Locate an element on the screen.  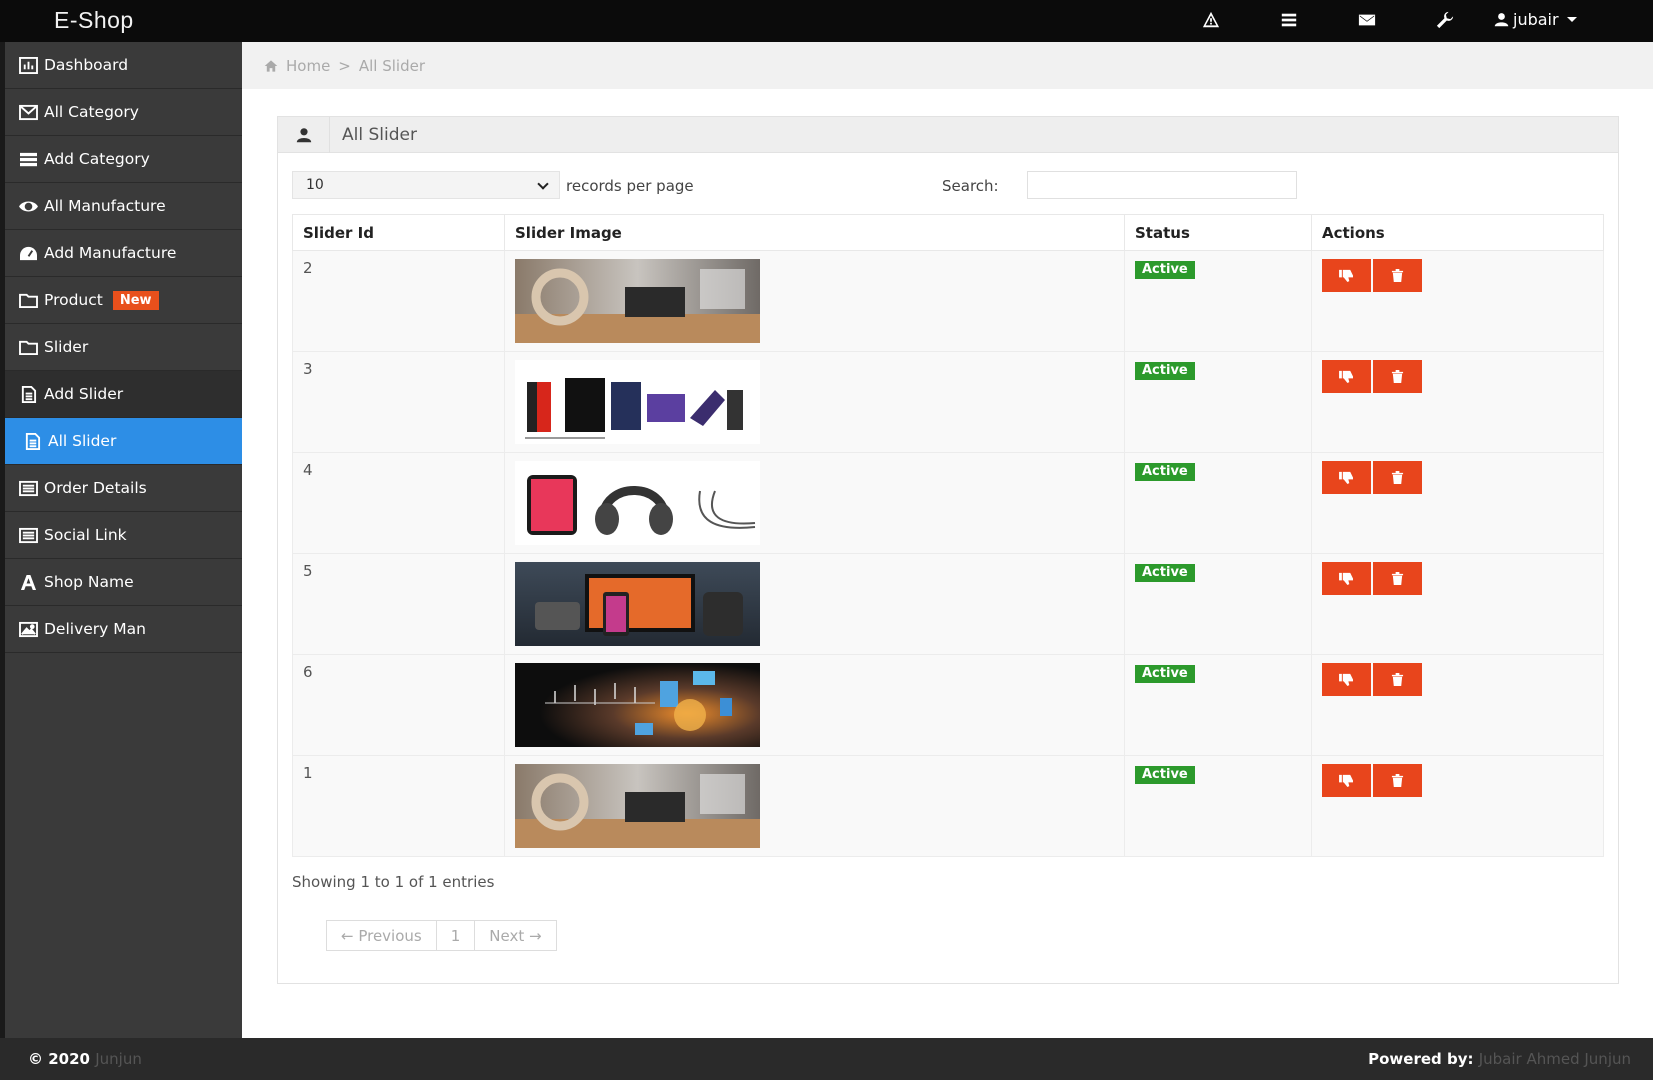
sidebar-item-social-link: Social Link is located at coordinates (123, 535).